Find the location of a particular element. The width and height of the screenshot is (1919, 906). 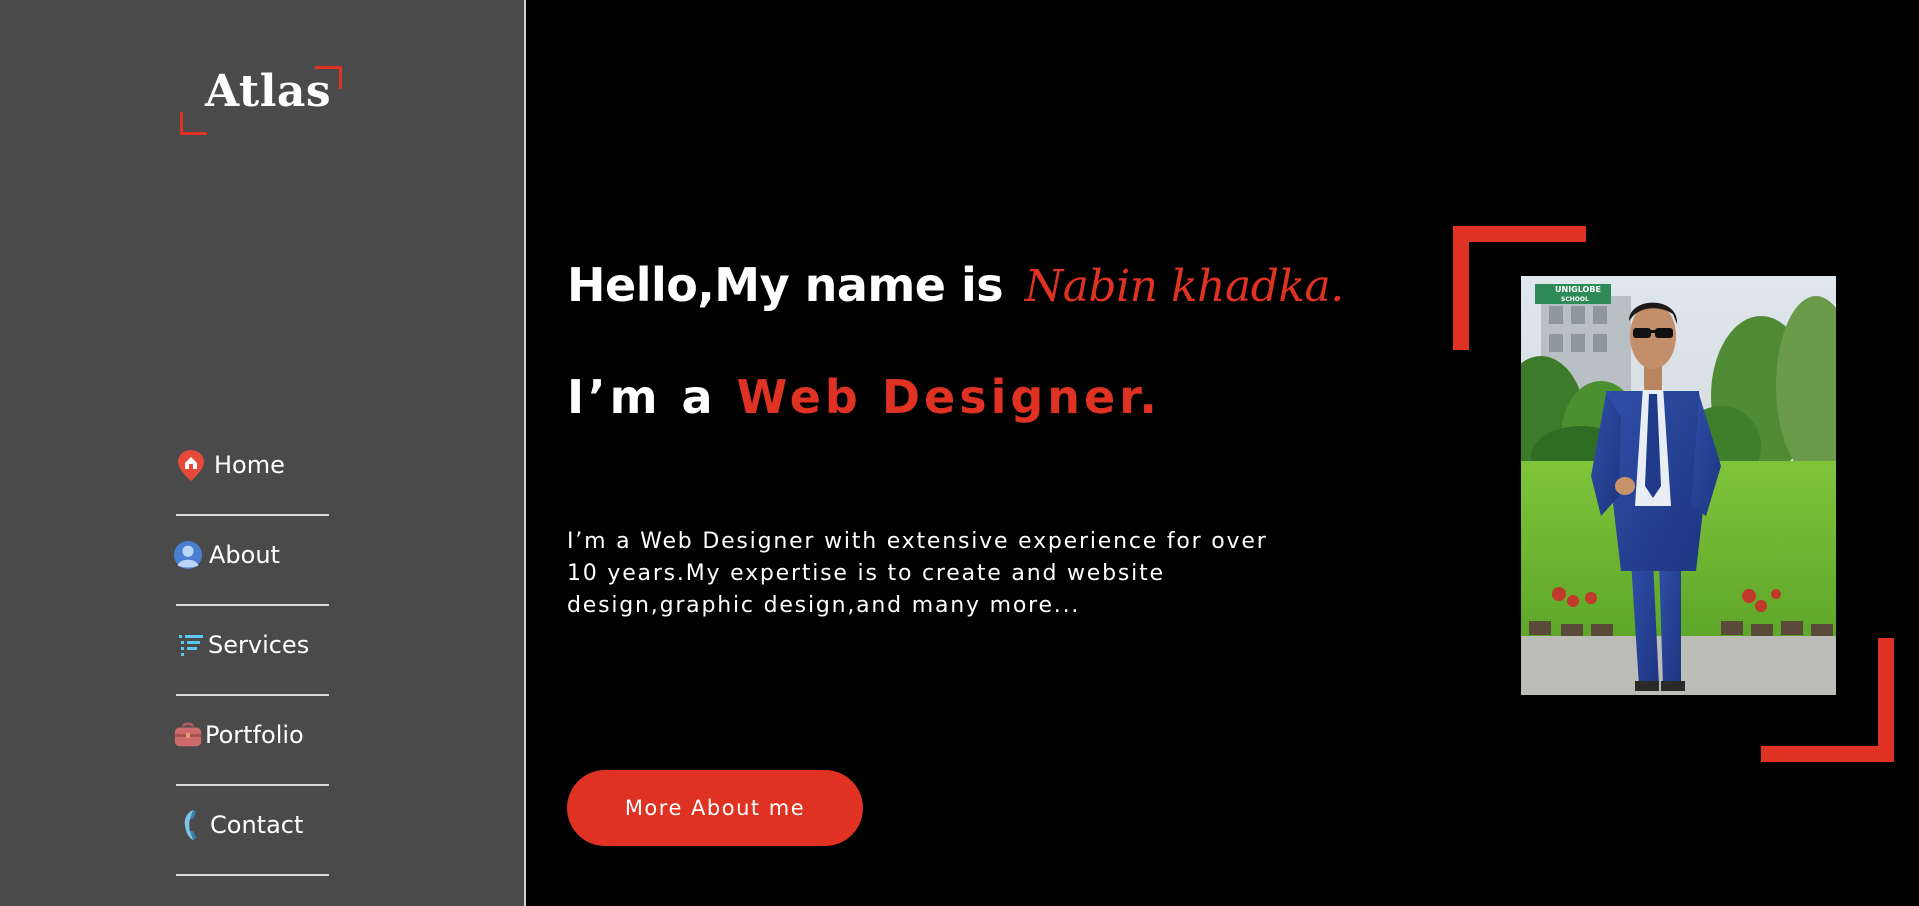

sidebar-item-label: Portfolio is located at coordinates (254, 735).